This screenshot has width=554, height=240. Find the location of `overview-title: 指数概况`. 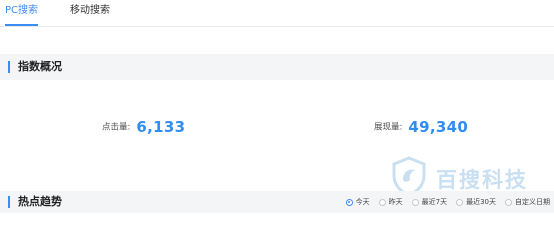

overview-title: 指数概况 is located at coordinates (40, 66).